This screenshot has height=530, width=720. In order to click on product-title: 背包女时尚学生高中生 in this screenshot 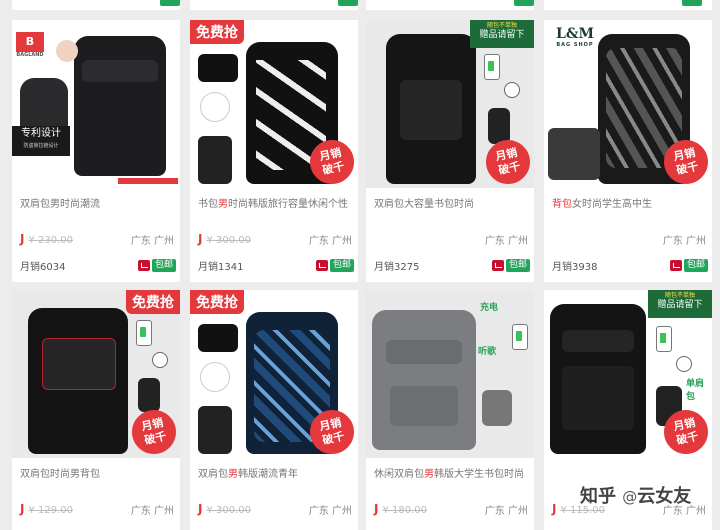, I will do `click(630, 212)`.